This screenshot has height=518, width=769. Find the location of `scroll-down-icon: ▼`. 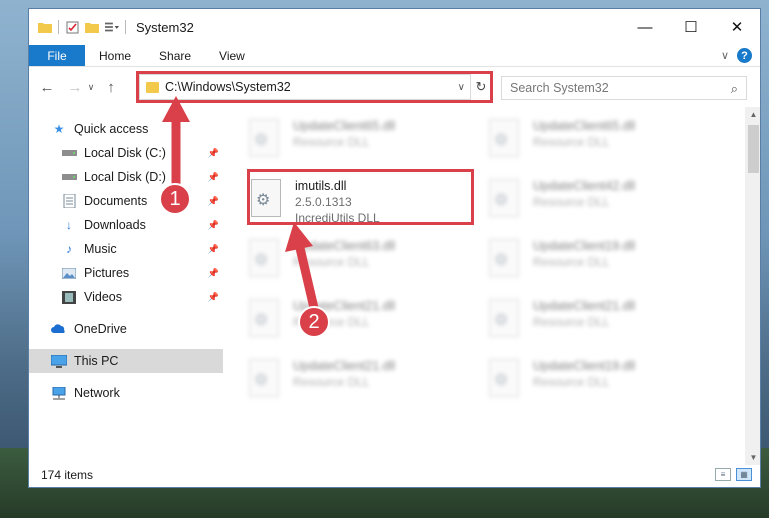

scroll-down-icon: ▼ is located at coordinates (752, 457).